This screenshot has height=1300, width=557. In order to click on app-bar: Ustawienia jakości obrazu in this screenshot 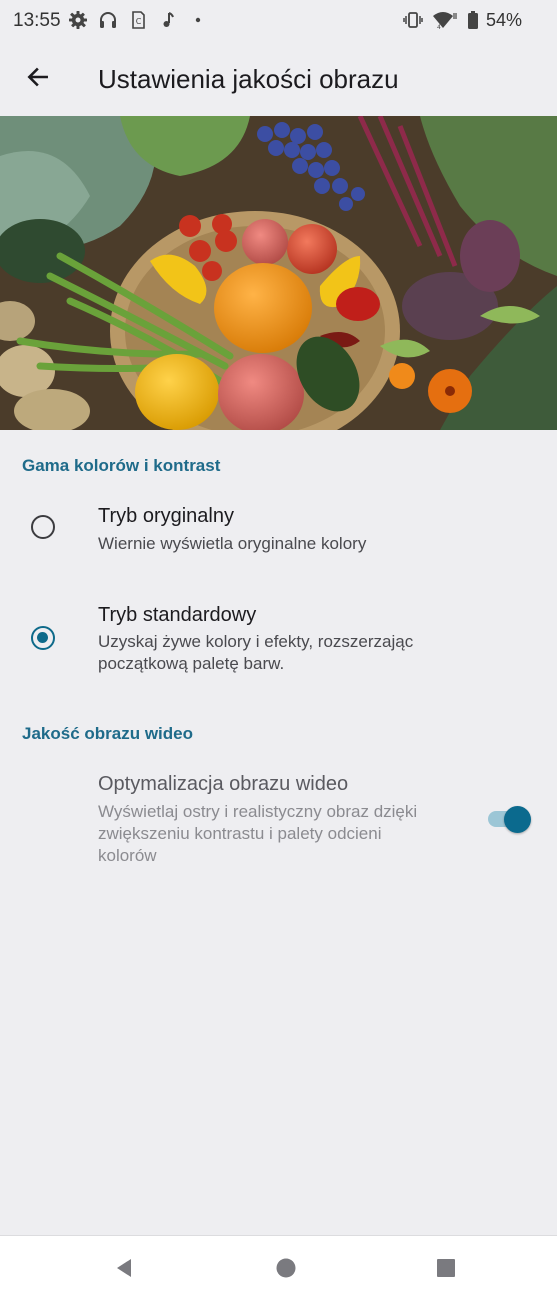, I will do `click(278, 79)`.